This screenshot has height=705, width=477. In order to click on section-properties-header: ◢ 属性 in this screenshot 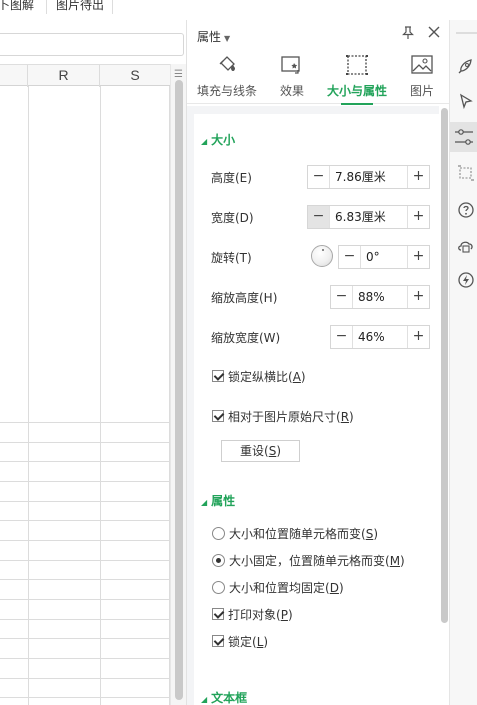, I will do `click(218, 500)`.